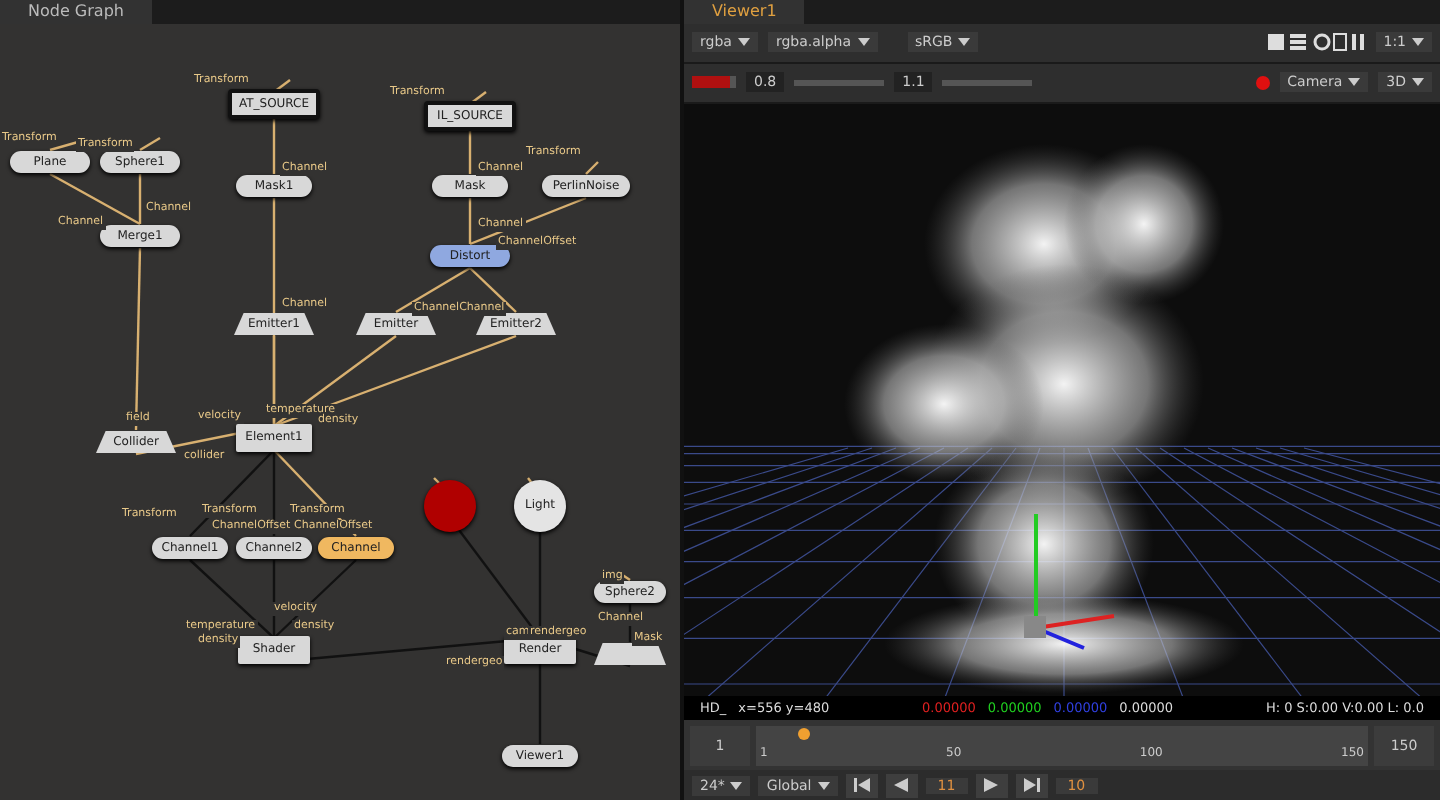 The image size is (1440, 800). I want to click on play-backward-icon, so click(901, 785).